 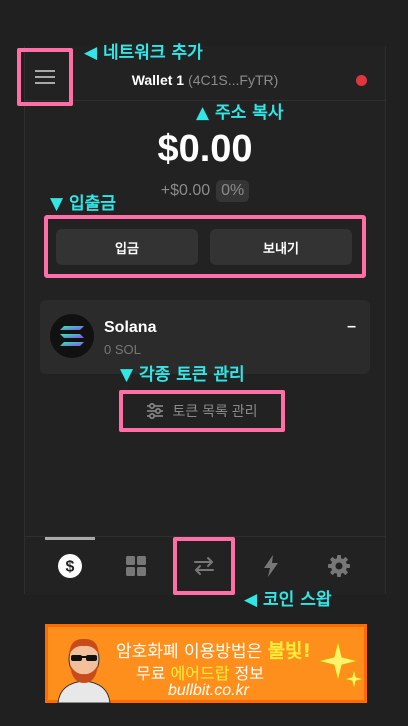 What do you see at coordinates (84, 670) in the screenshot?
I see `avatar` at bounding box center [84, 670].